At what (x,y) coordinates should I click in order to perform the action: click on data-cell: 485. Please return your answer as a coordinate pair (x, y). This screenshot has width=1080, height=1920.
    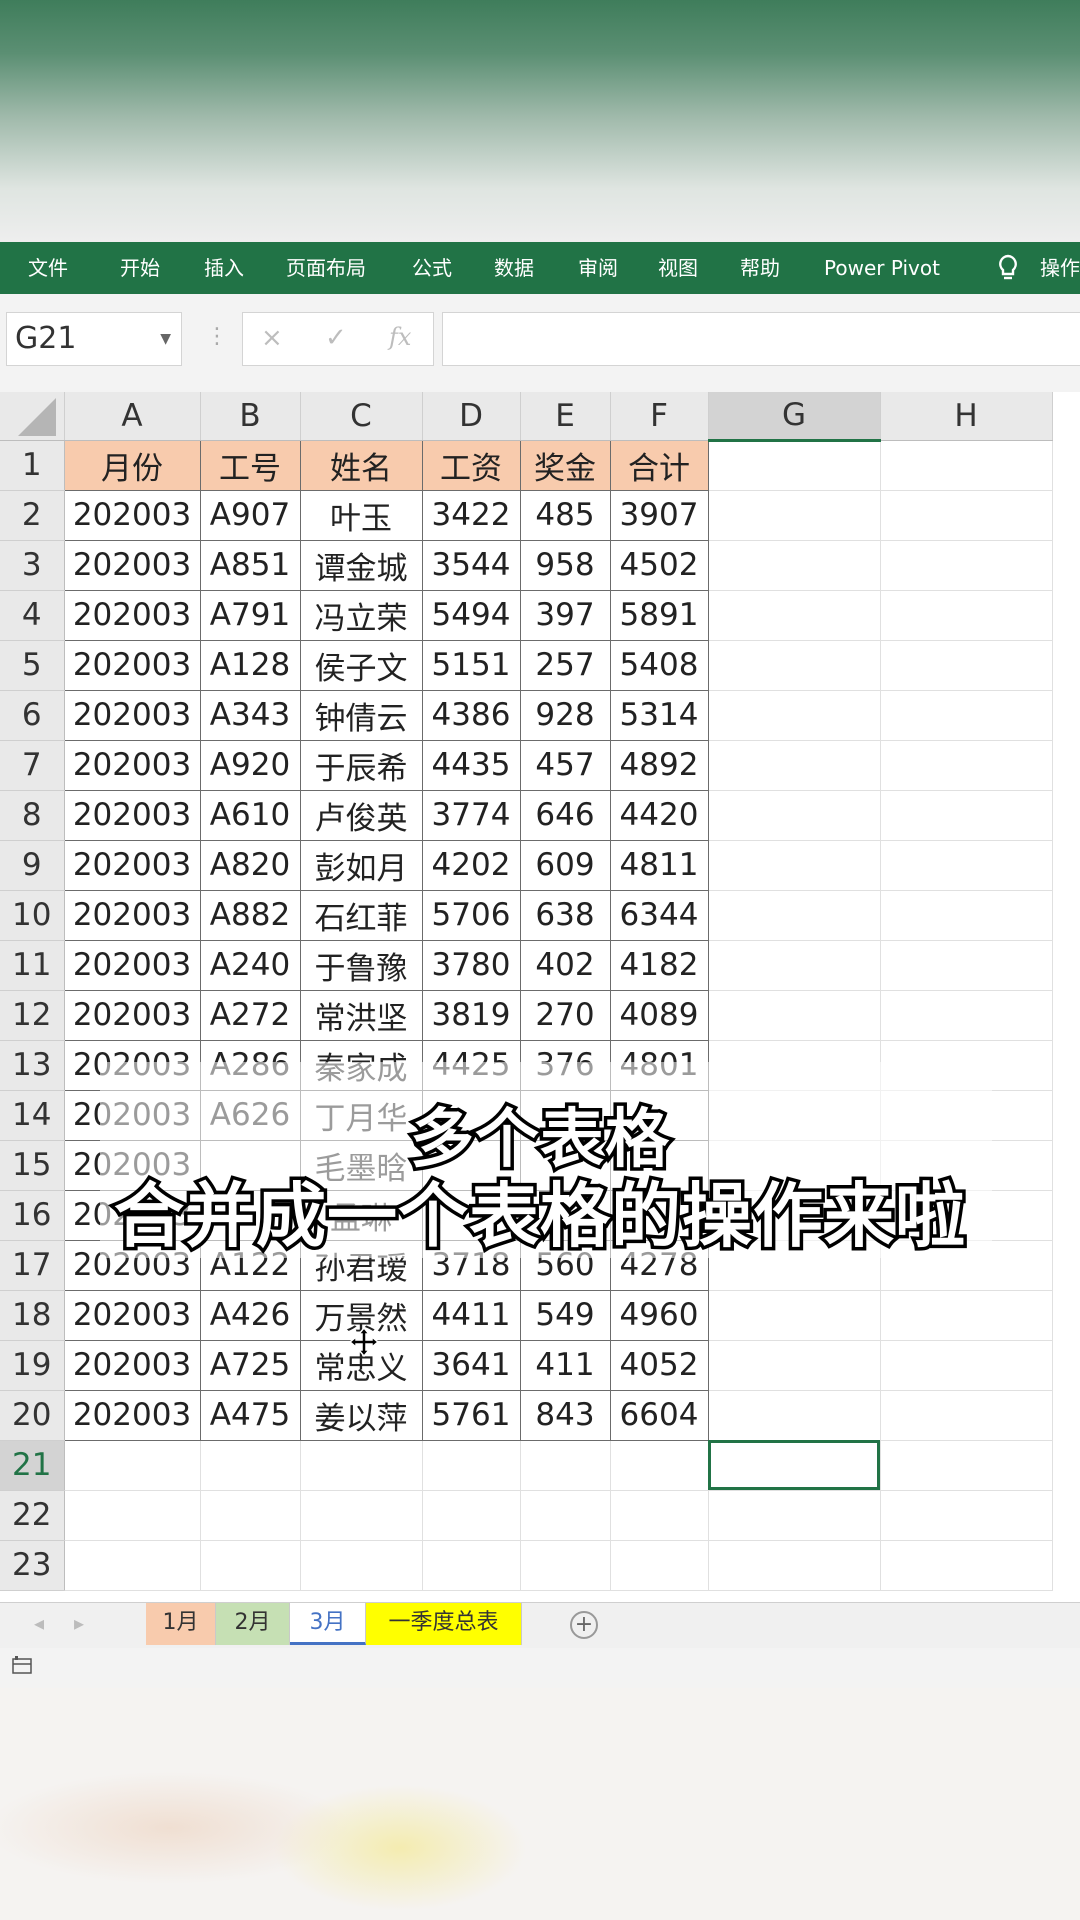
    Looking at the image, I should click on (565, 515).